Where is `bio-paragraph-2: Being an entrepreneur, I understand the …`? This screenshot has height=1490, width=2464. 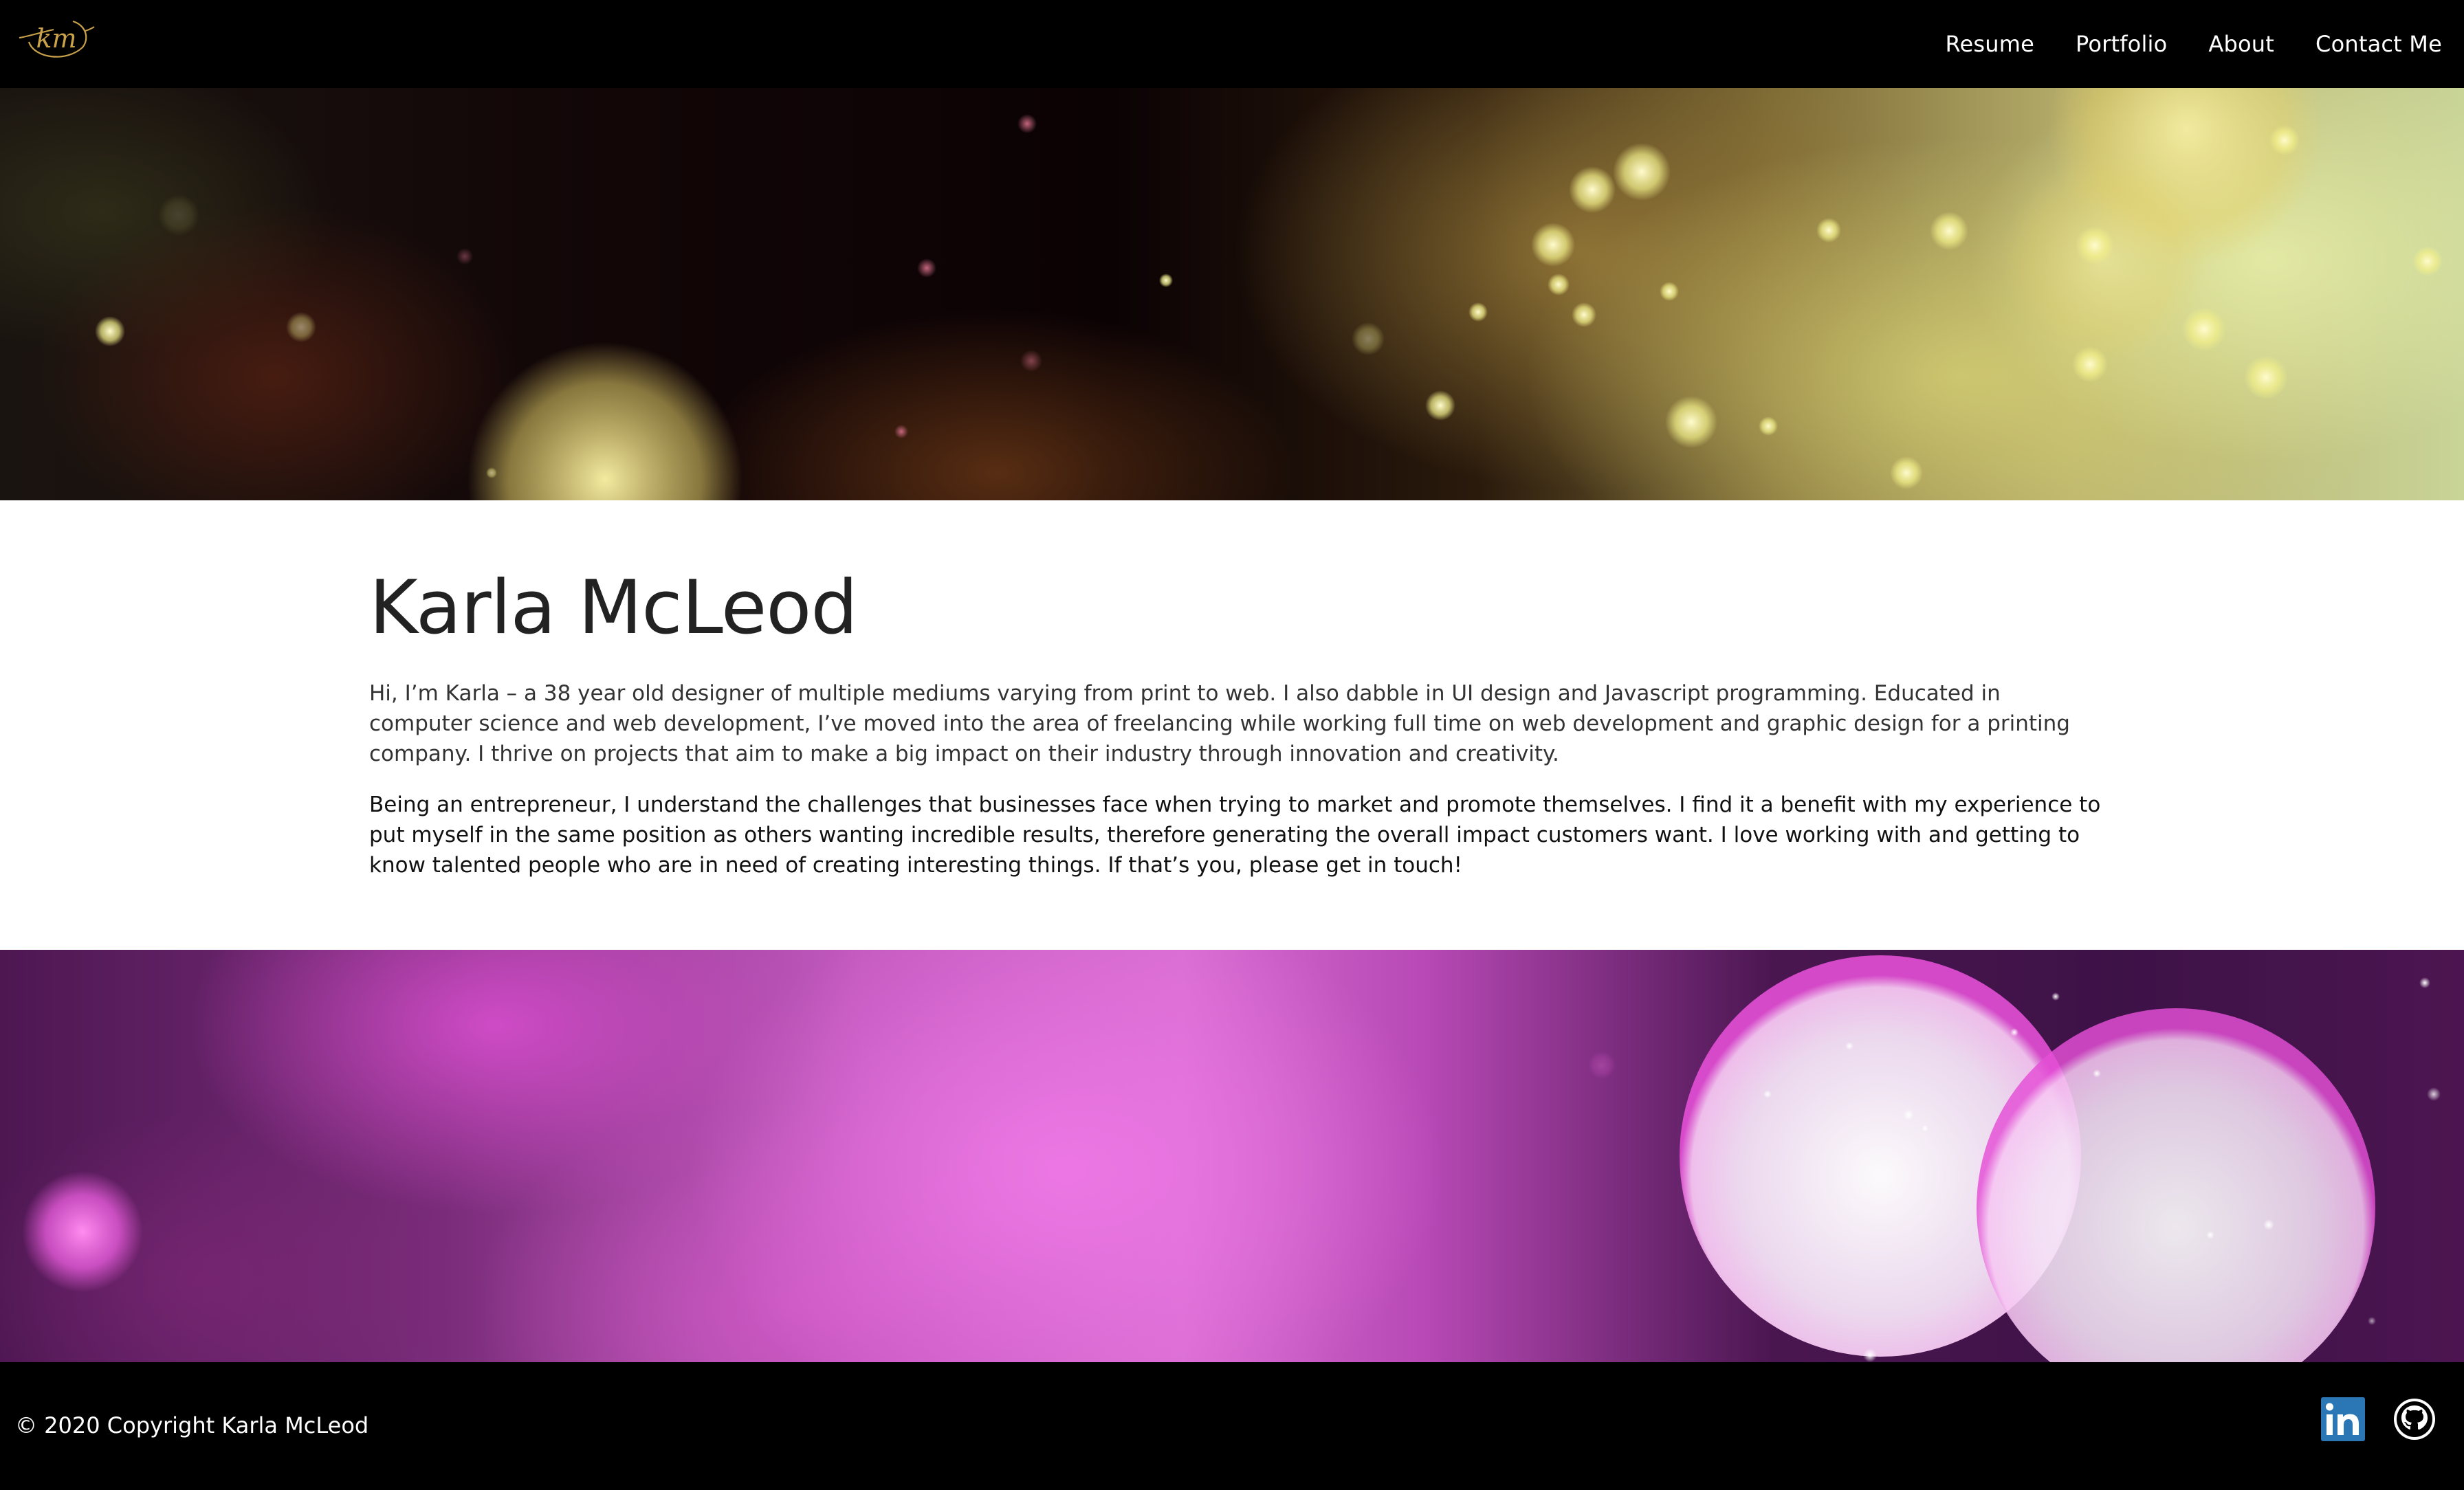 bio-paragraph-2: Being an entrepreneur, I understand the … is located at coordinates (1235, 835).